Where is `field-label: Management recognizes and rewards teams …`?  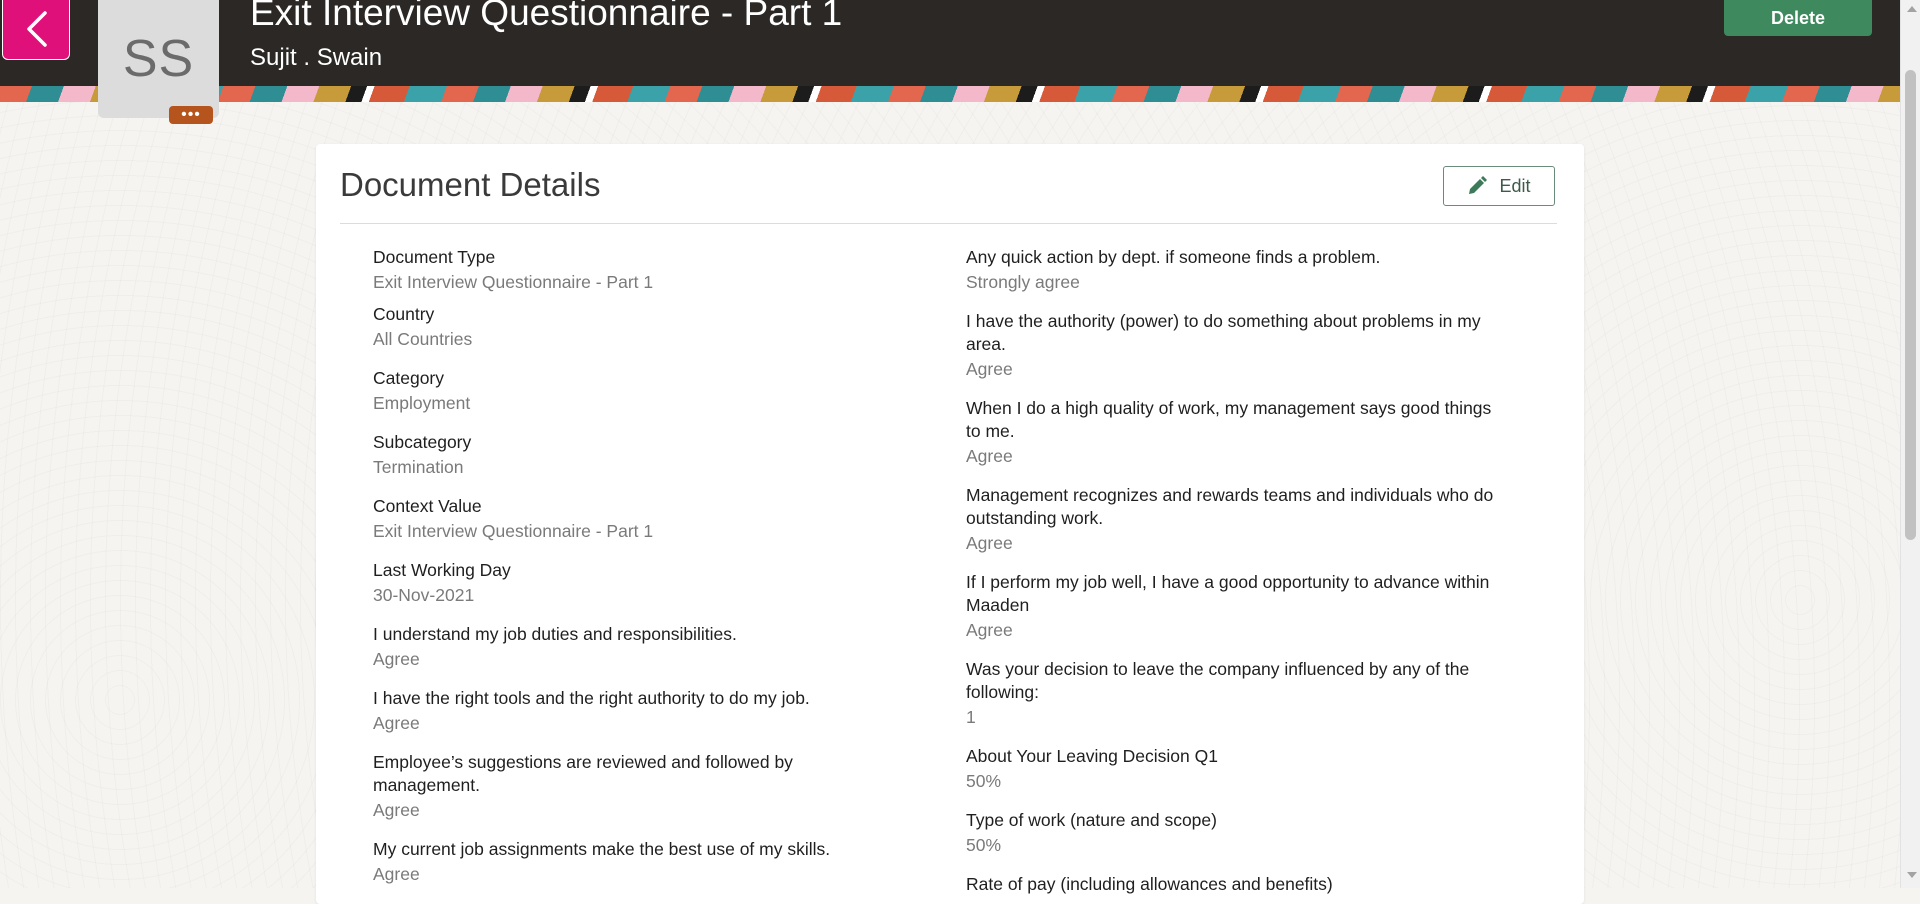
field-label: Management recognizes and rewards teams … is located at coordinates (1230, 506).